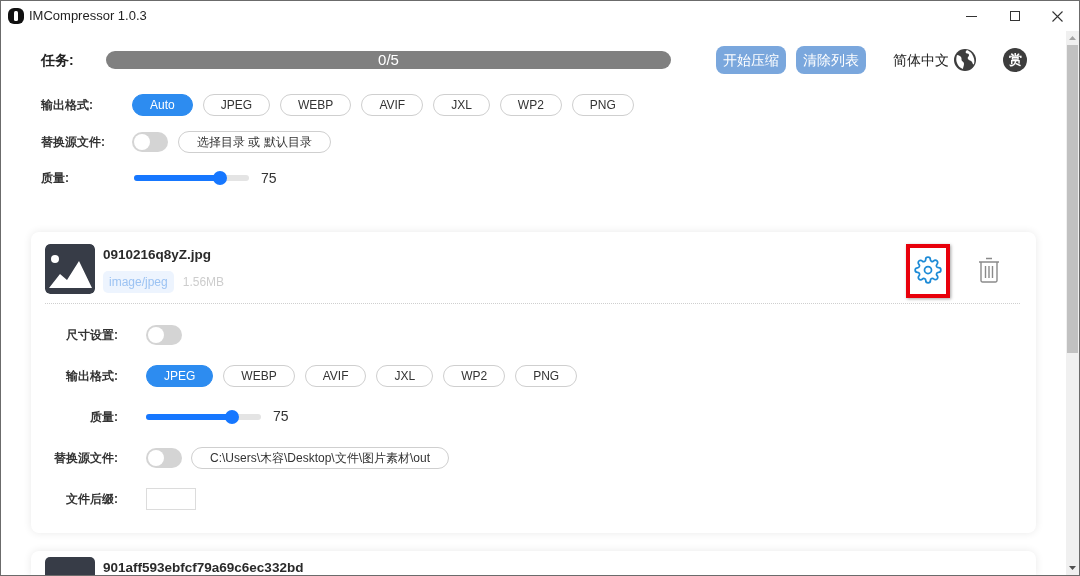  I want to click on close-icon, so click(1057, 16).